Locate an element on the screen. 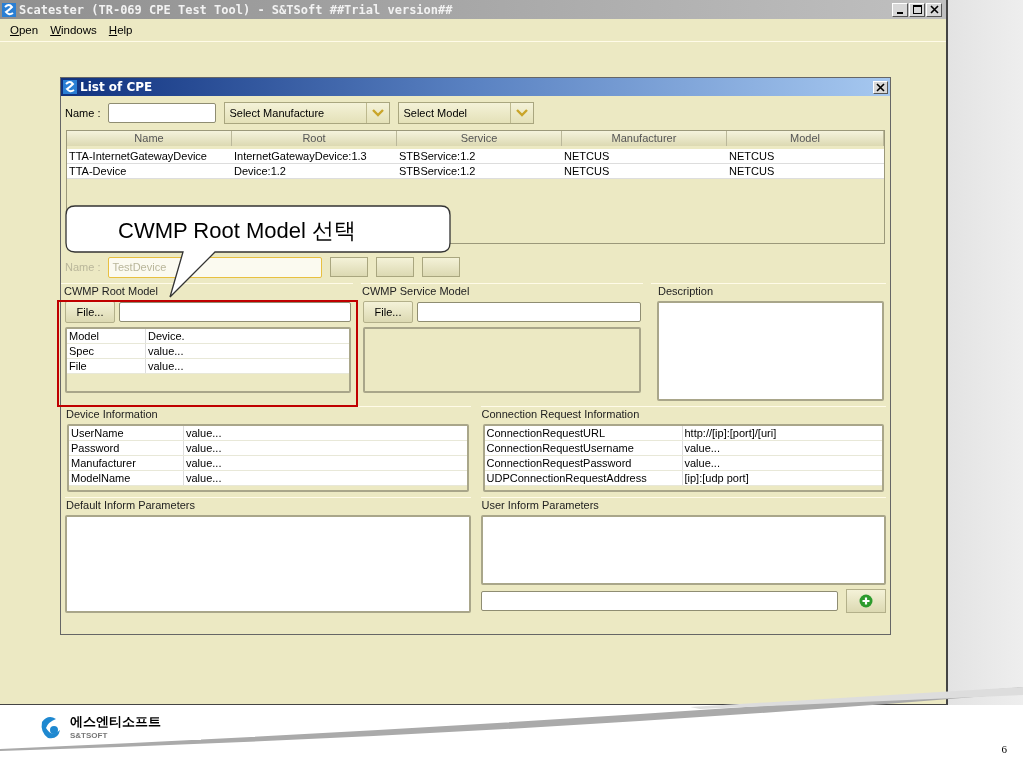 The image size is (1023, 767). table-cell-text: InternetGatewayDevice:1.3 is located at coordinates (300, 156).